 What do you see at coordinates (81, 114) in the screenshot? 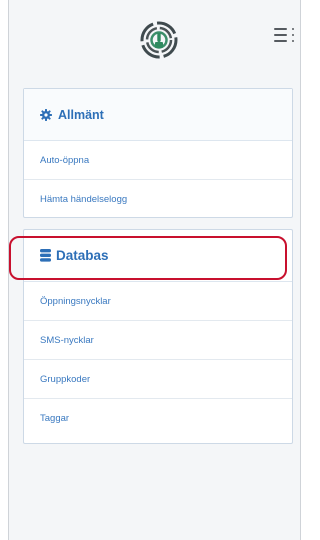
I see `general-section-title: Allmänt` at bounding box center [81, 114].